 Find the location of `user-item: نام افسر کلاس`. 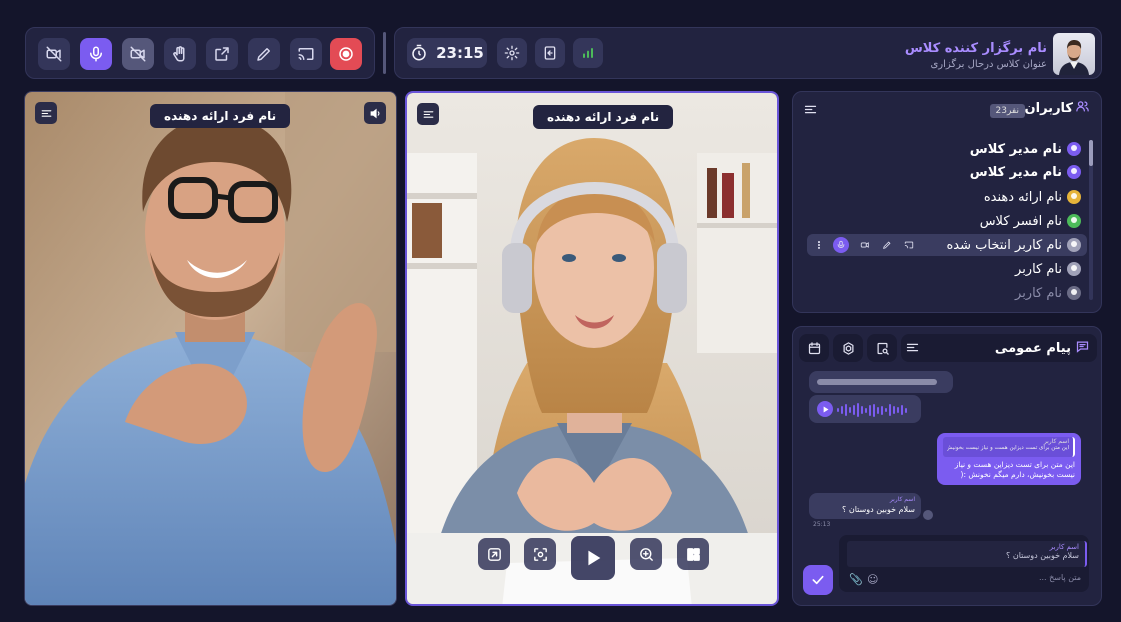

user-item: نام افسر کلاس is located at coordinates (1030, 221).